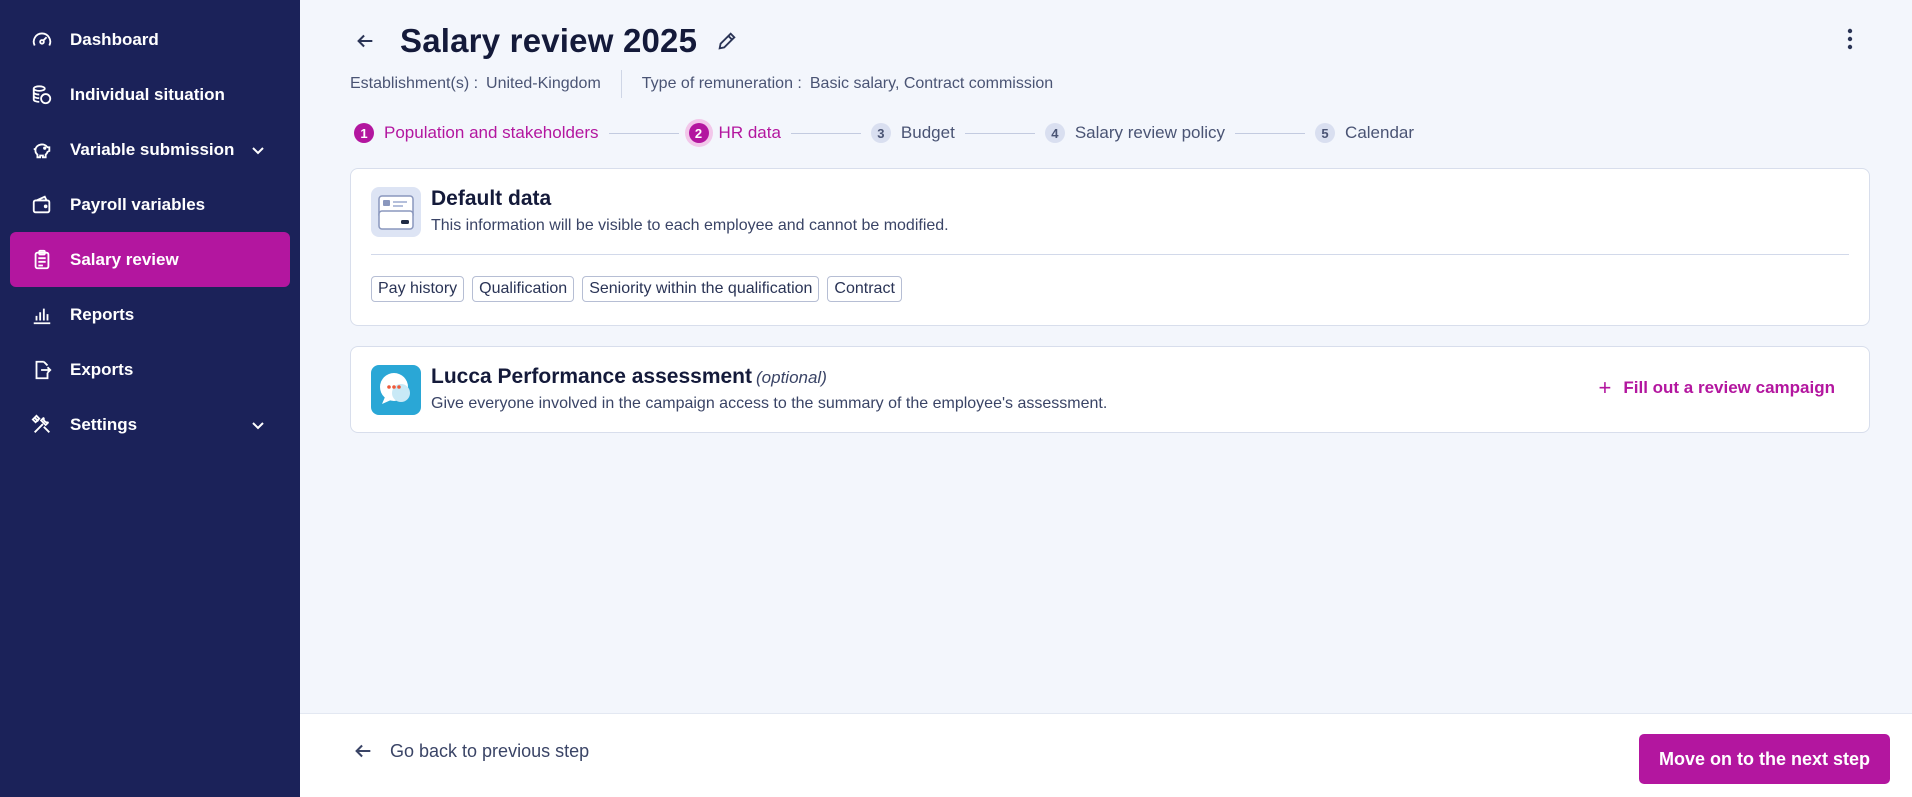 The height and width of the screenshot is (797, 1912). I want to click on sidebar-item-label: Salary review, so click(124, 259).